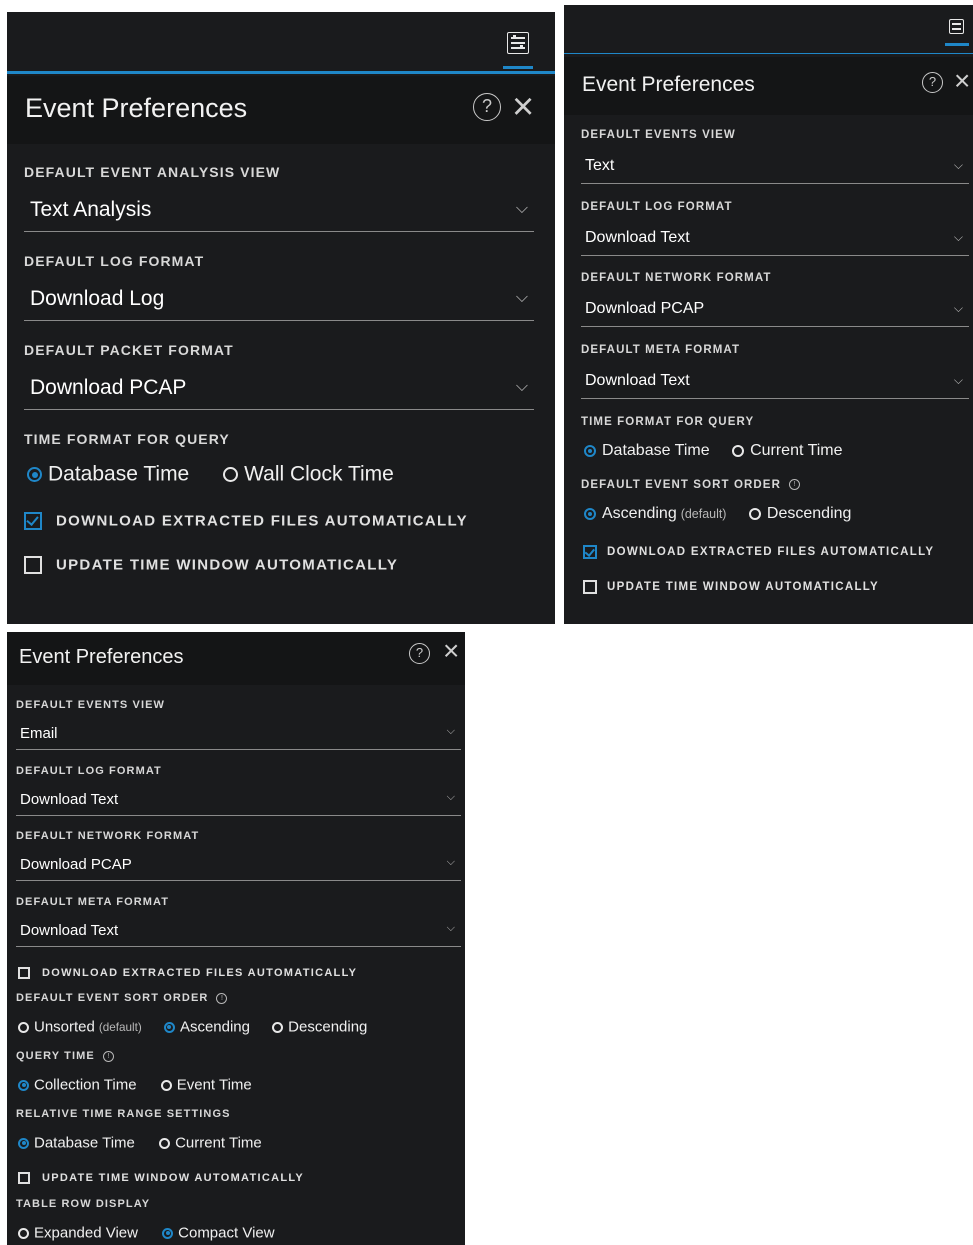  What do you see at coordinates (91, 705) in the screenshot?
I see `field-label: DEFAULT EVENTS VIEW` at bounding box center [91, 705].